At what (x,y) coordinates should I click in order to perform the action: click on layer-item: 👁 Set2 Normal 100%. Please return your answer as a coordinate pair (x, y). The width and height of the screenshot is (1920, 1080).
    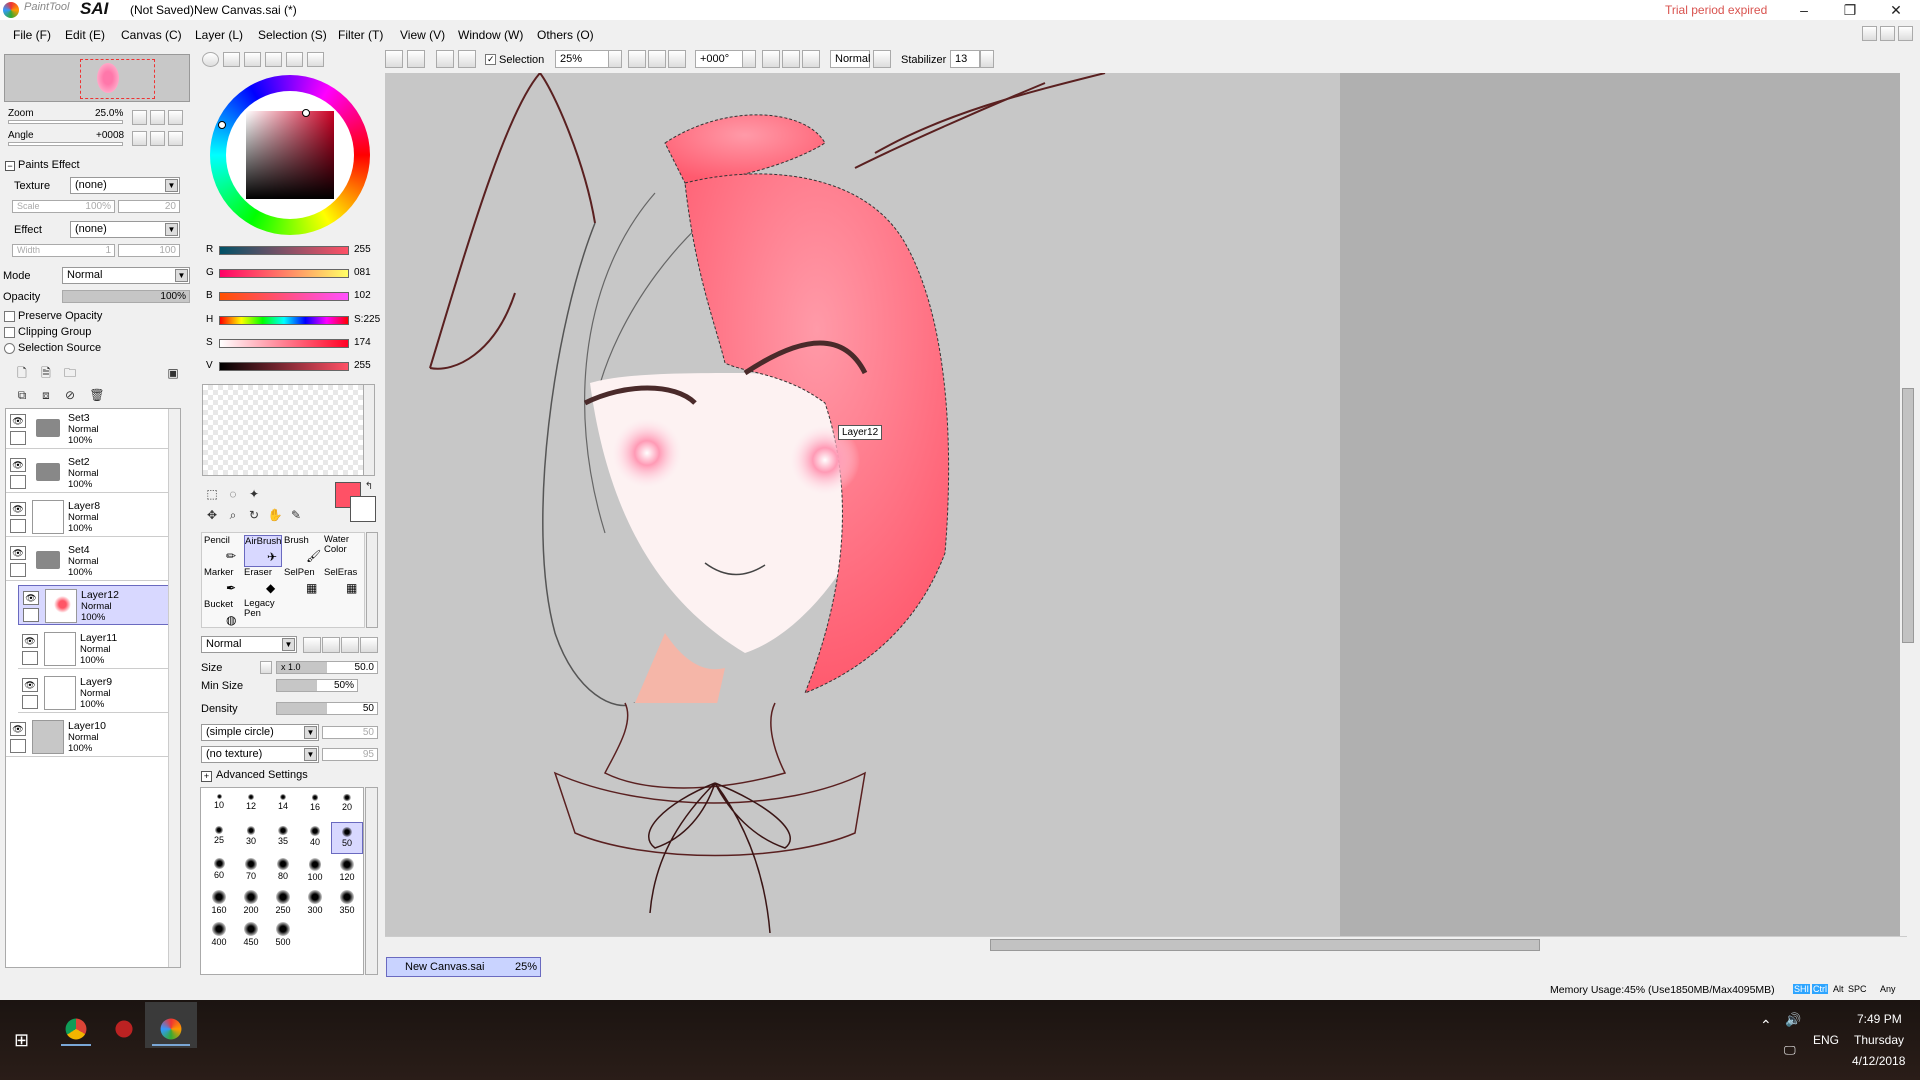
    Looking at the image, I should click on (91, 473).